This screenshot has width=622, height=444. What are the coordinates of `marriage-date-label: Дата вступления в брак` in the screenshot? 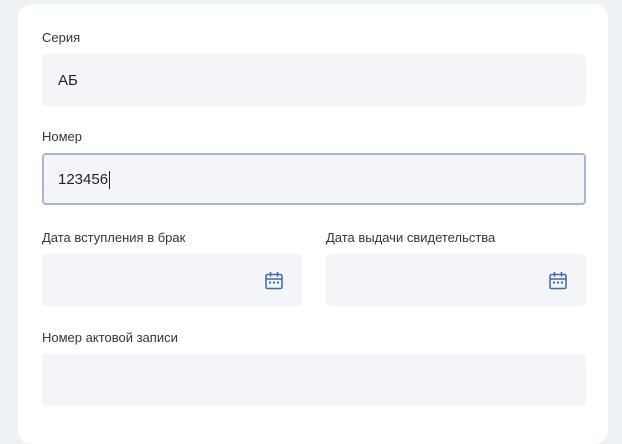 It's located at (114, 237).